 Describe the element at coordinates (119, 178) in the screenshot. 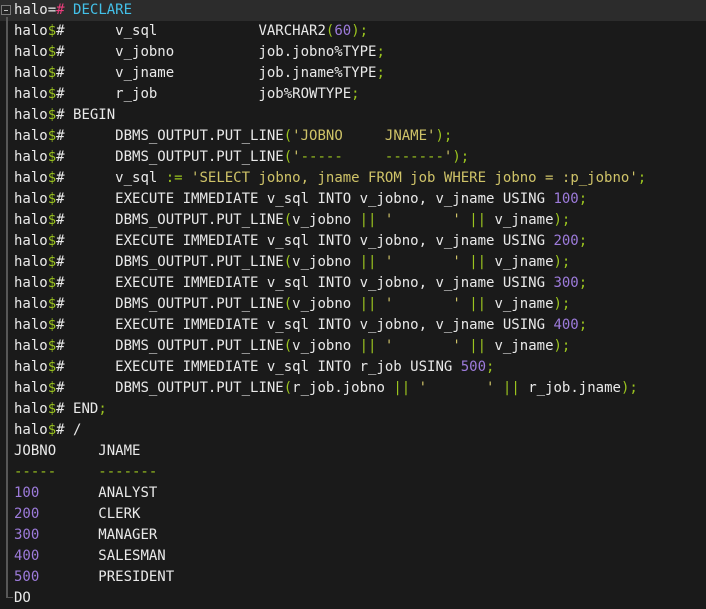

I see `text-segment: v_sql` at that location.